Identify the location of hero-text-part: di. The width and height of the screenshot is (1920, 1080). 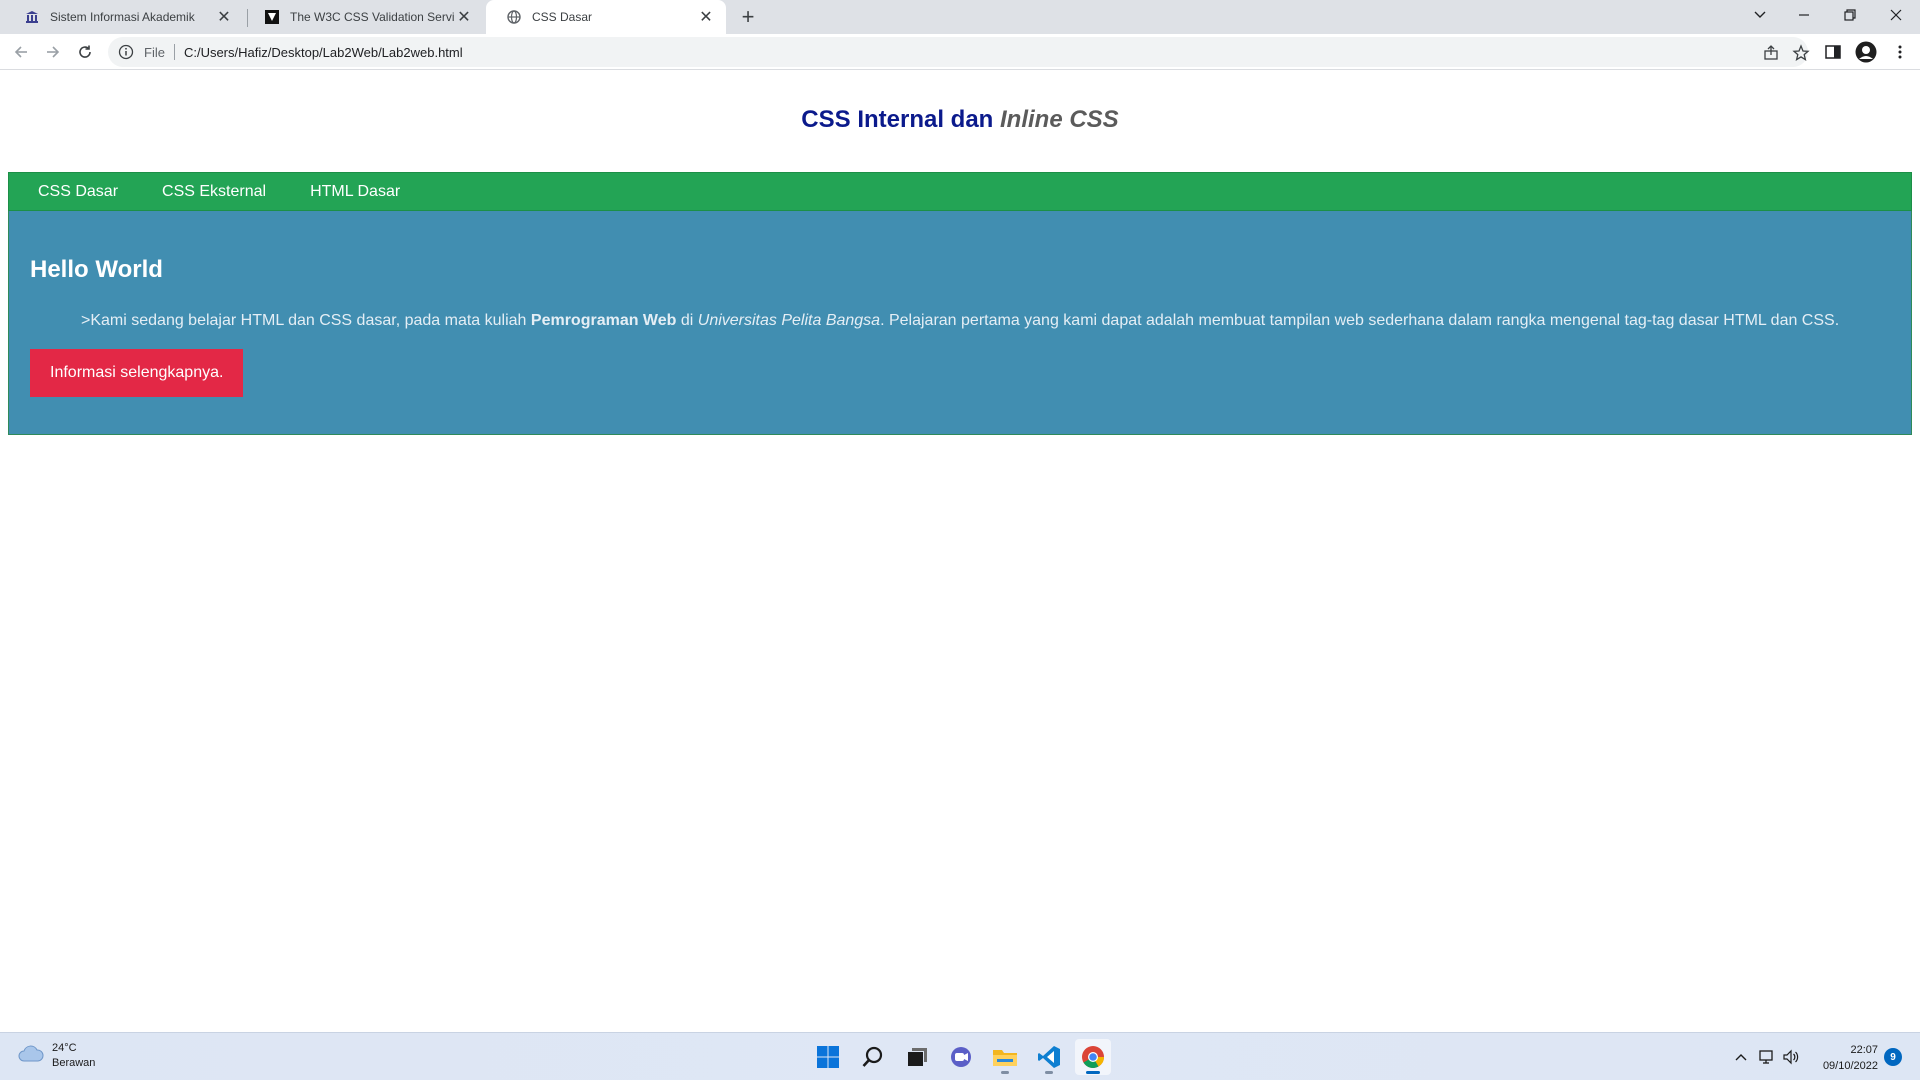
(687, 320).